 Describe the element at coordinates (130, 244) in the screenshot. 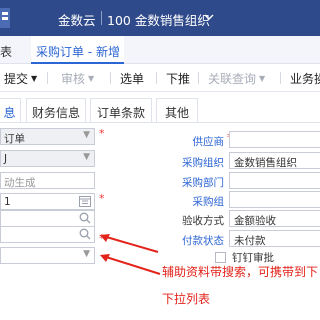

I see `arrow-to-search-field` at that location.